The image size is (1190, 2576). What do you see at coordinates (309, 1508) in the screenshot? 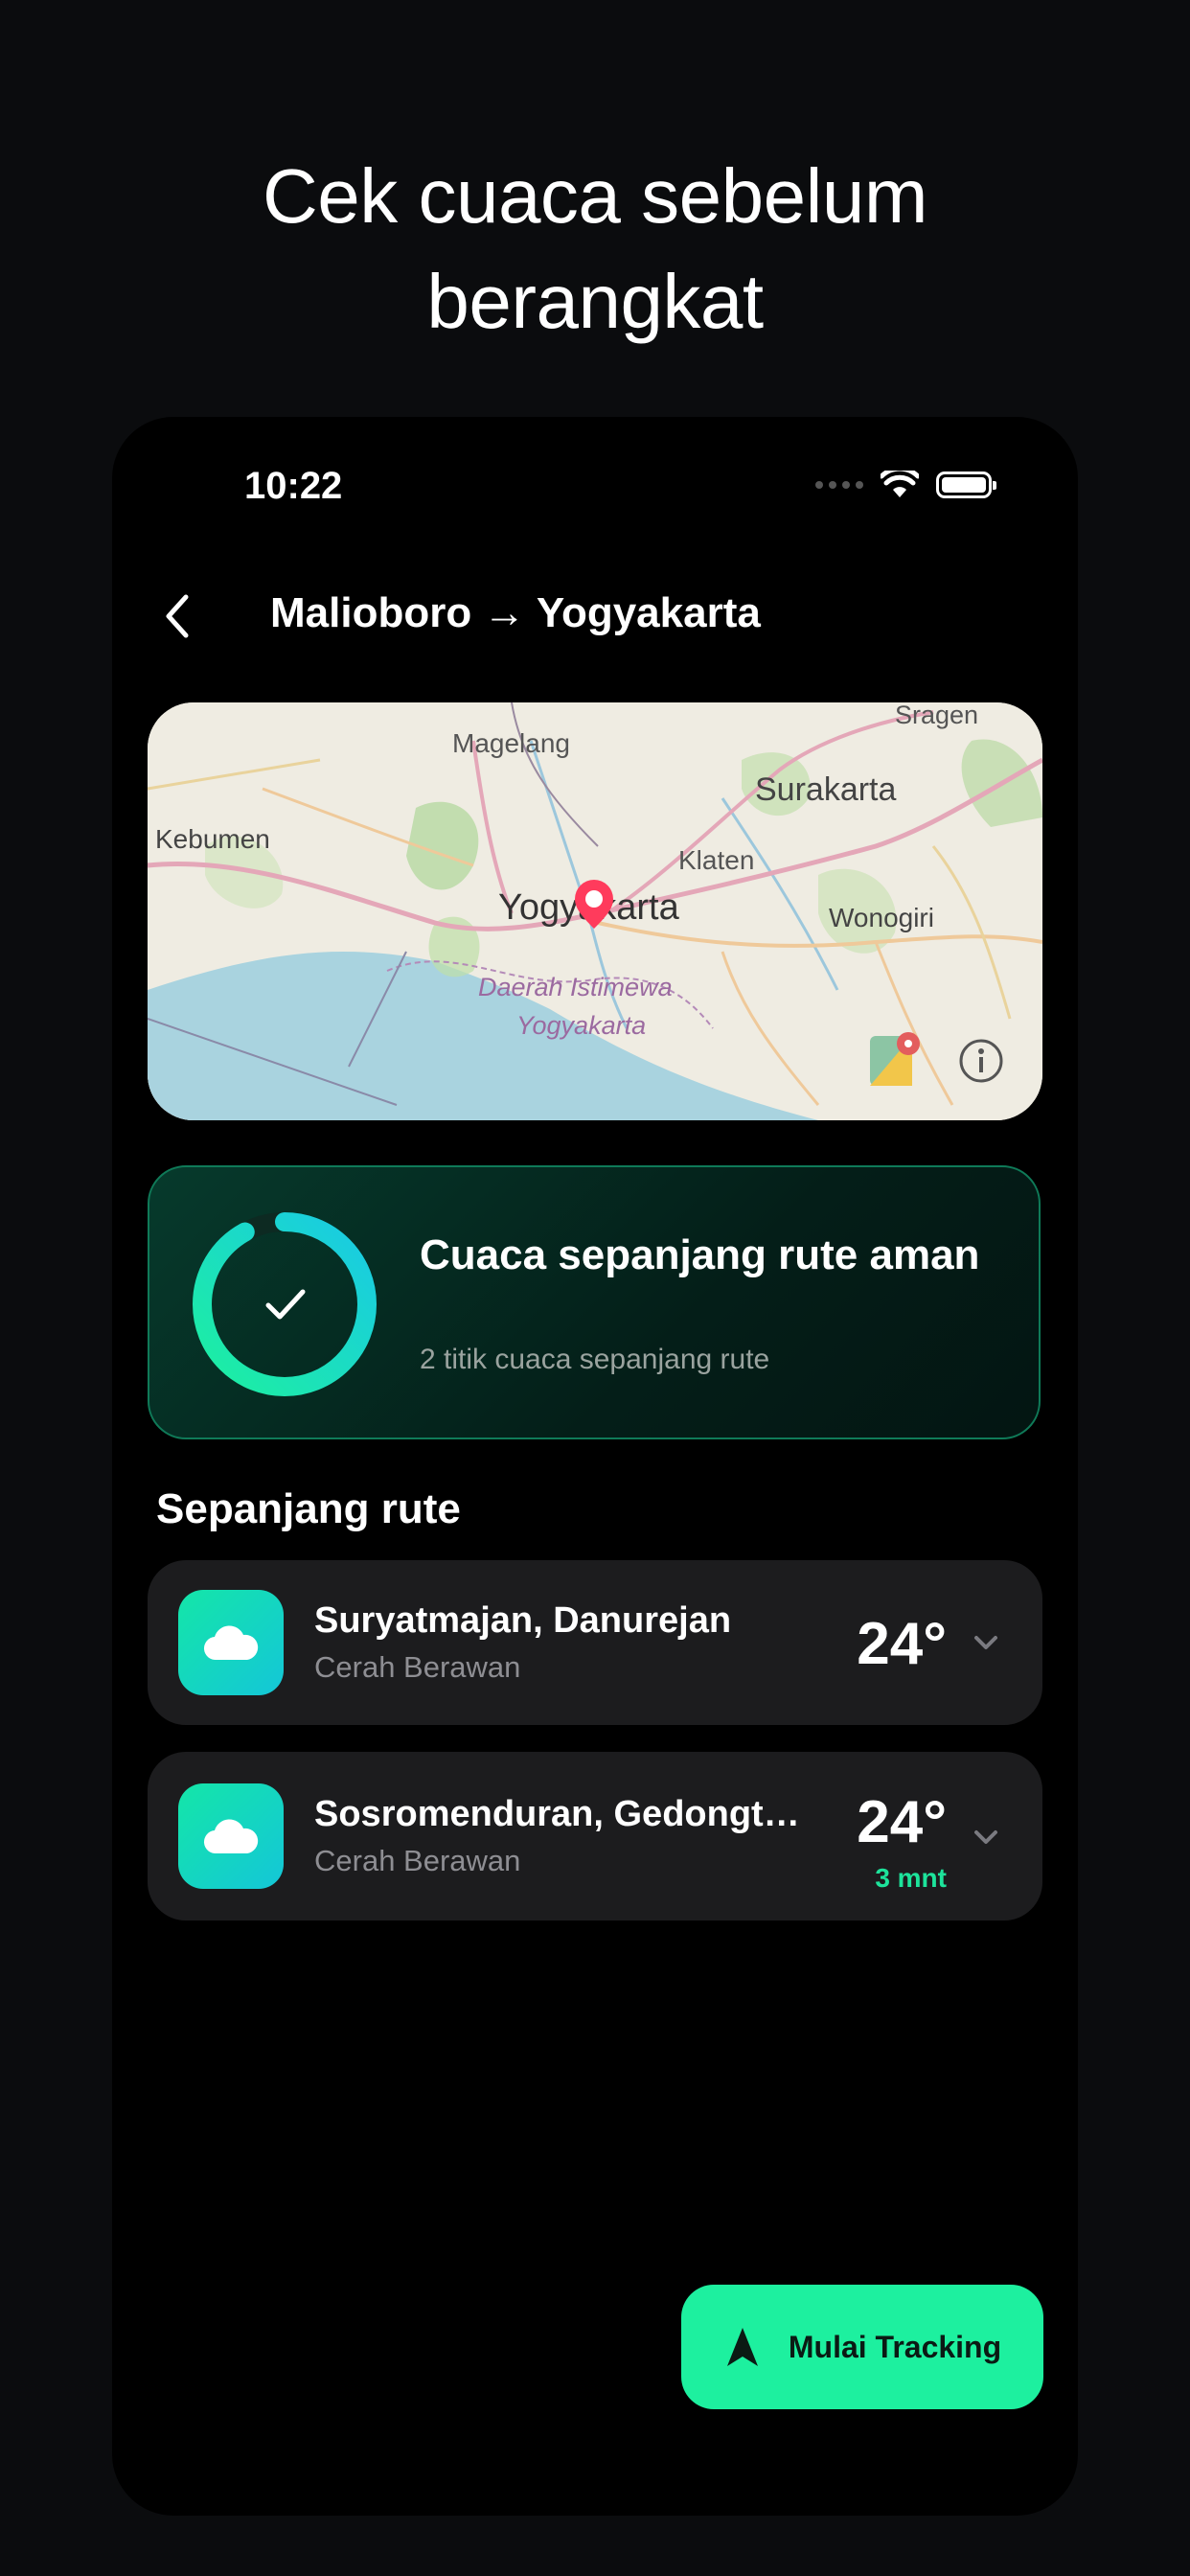
I see `section-title: Sepanjang rute` at bounding box center [309, 1508].